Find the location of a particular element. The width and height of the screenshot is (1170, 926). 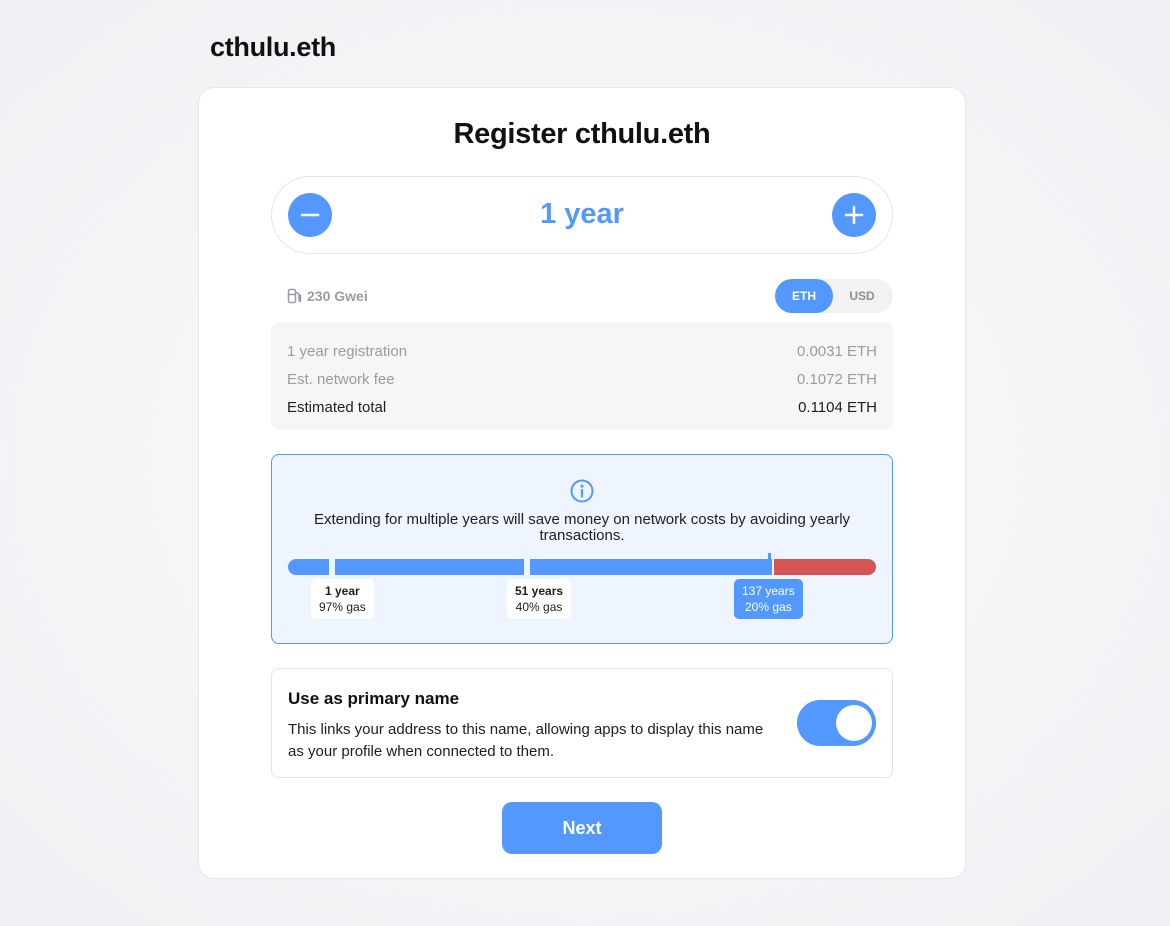

savings-tick: 51 years 40% gas is located at coordinates (539, 599).